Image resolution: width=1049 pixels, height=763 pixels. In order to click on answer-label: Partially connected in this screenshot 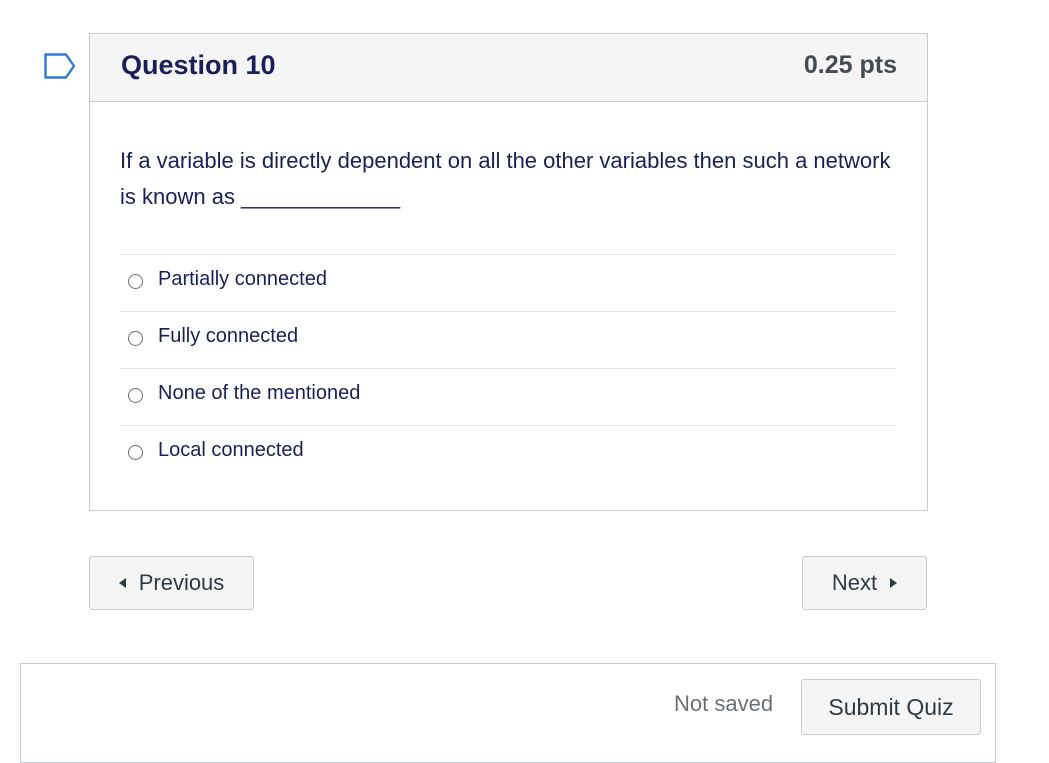, I will do `click(242, 279)`.